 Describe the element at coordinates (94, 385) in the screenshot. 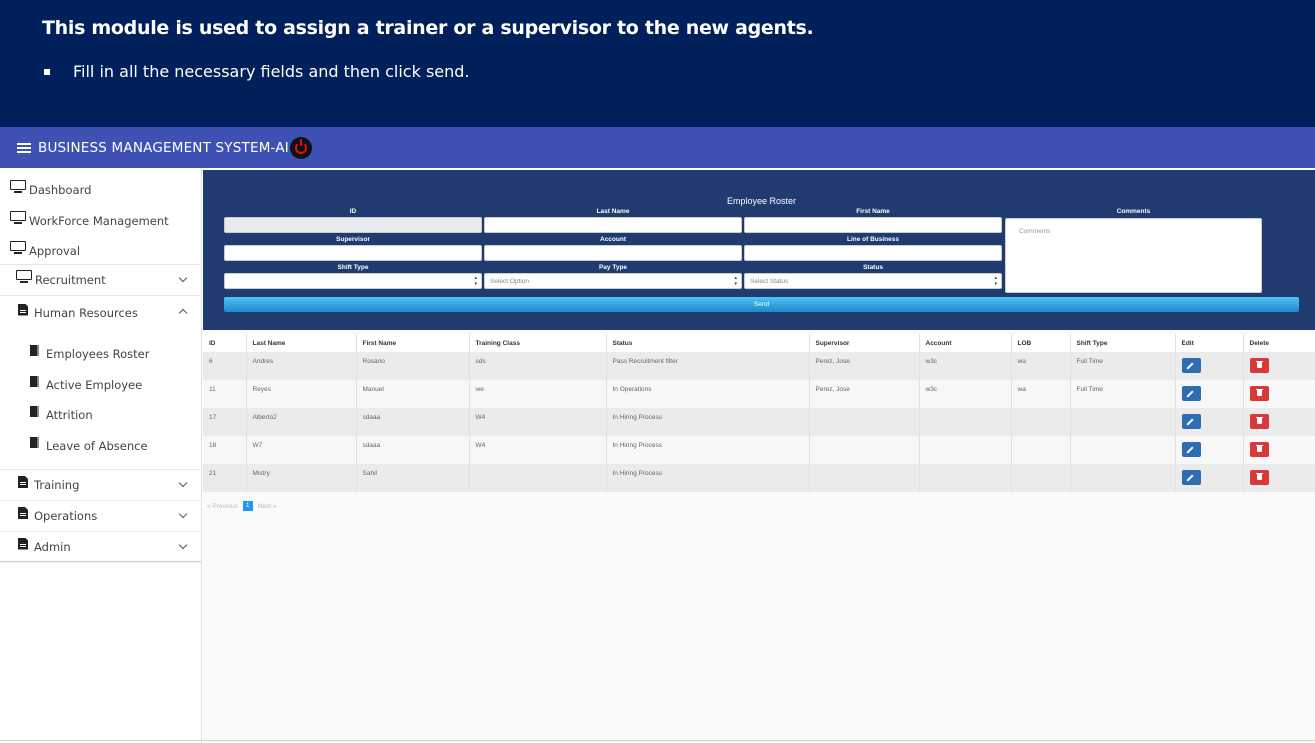

I see `sidebar-subitem-label: Active Employee` at that location.